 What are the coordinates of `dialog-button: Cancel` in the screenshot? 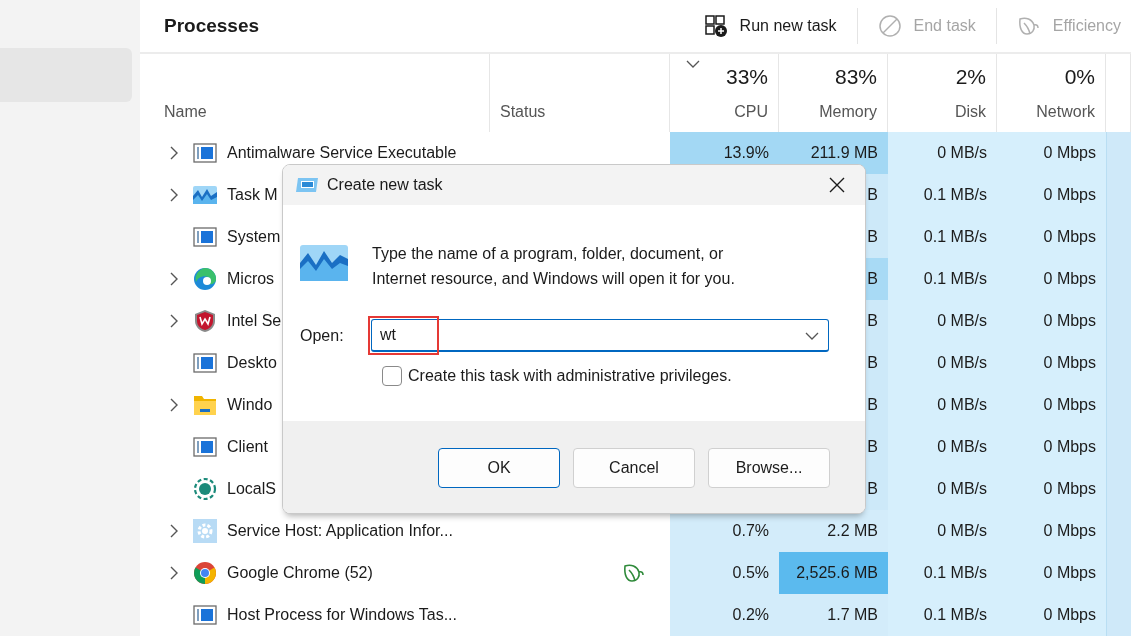 It's located at (634, 468).